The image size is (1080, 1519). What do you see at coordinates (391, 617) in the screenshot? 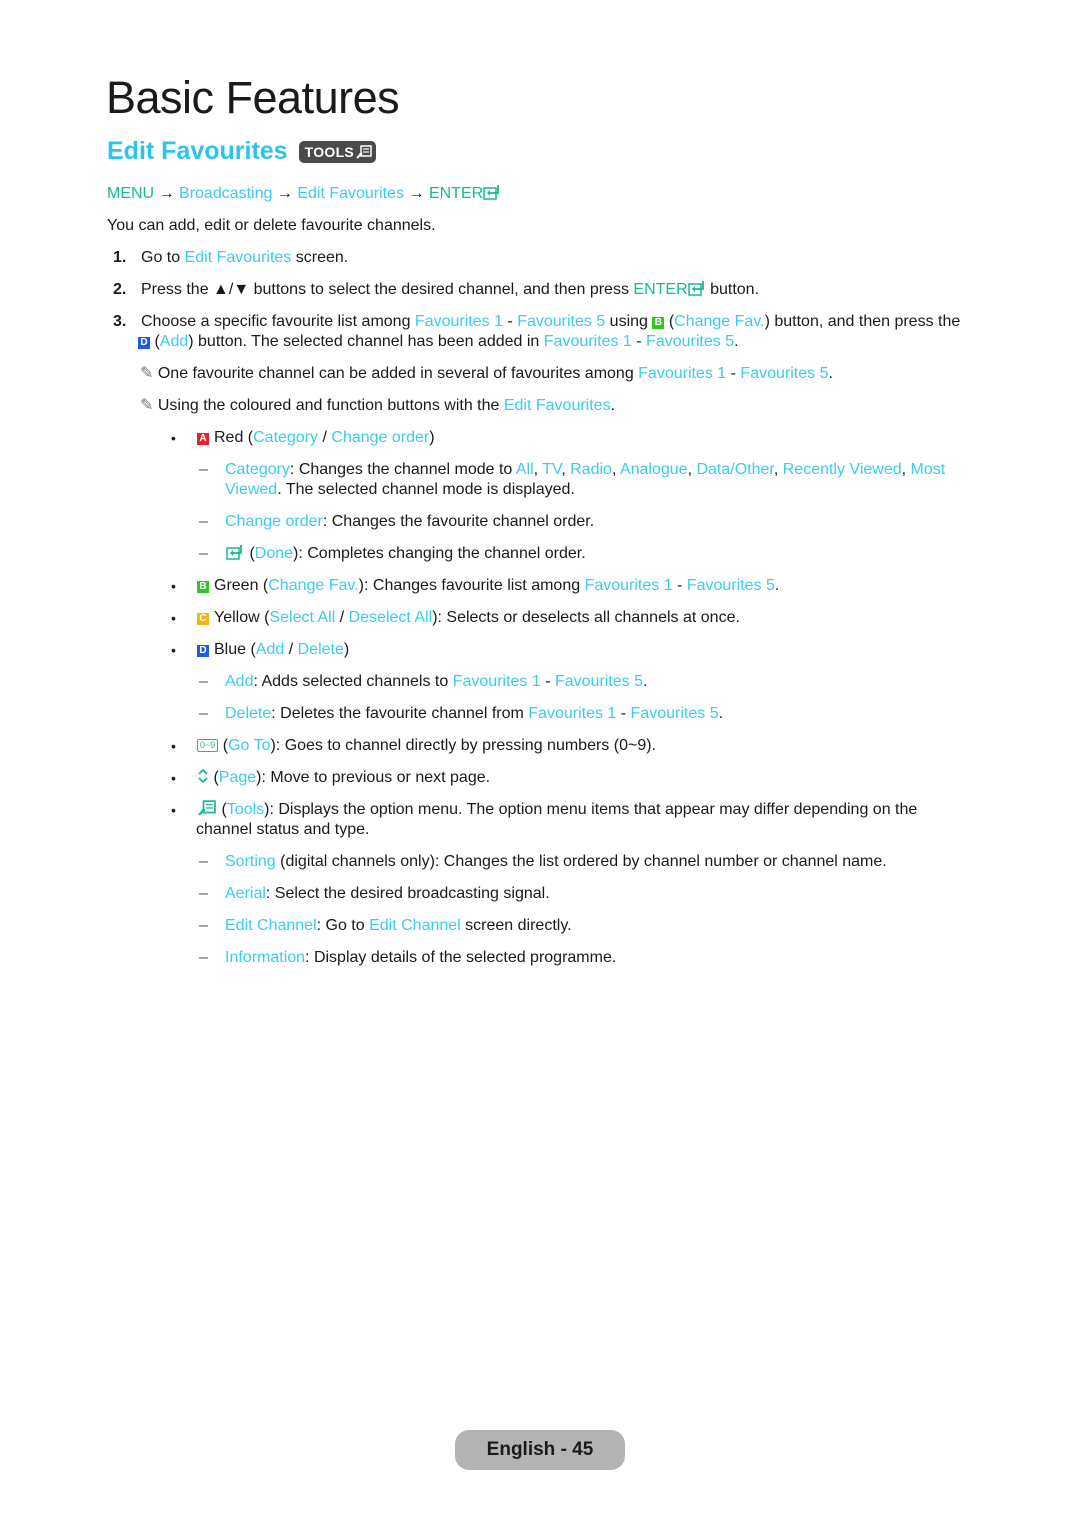
I see `link-deselect-all: Deselect All` at bounding box center [391, 617].